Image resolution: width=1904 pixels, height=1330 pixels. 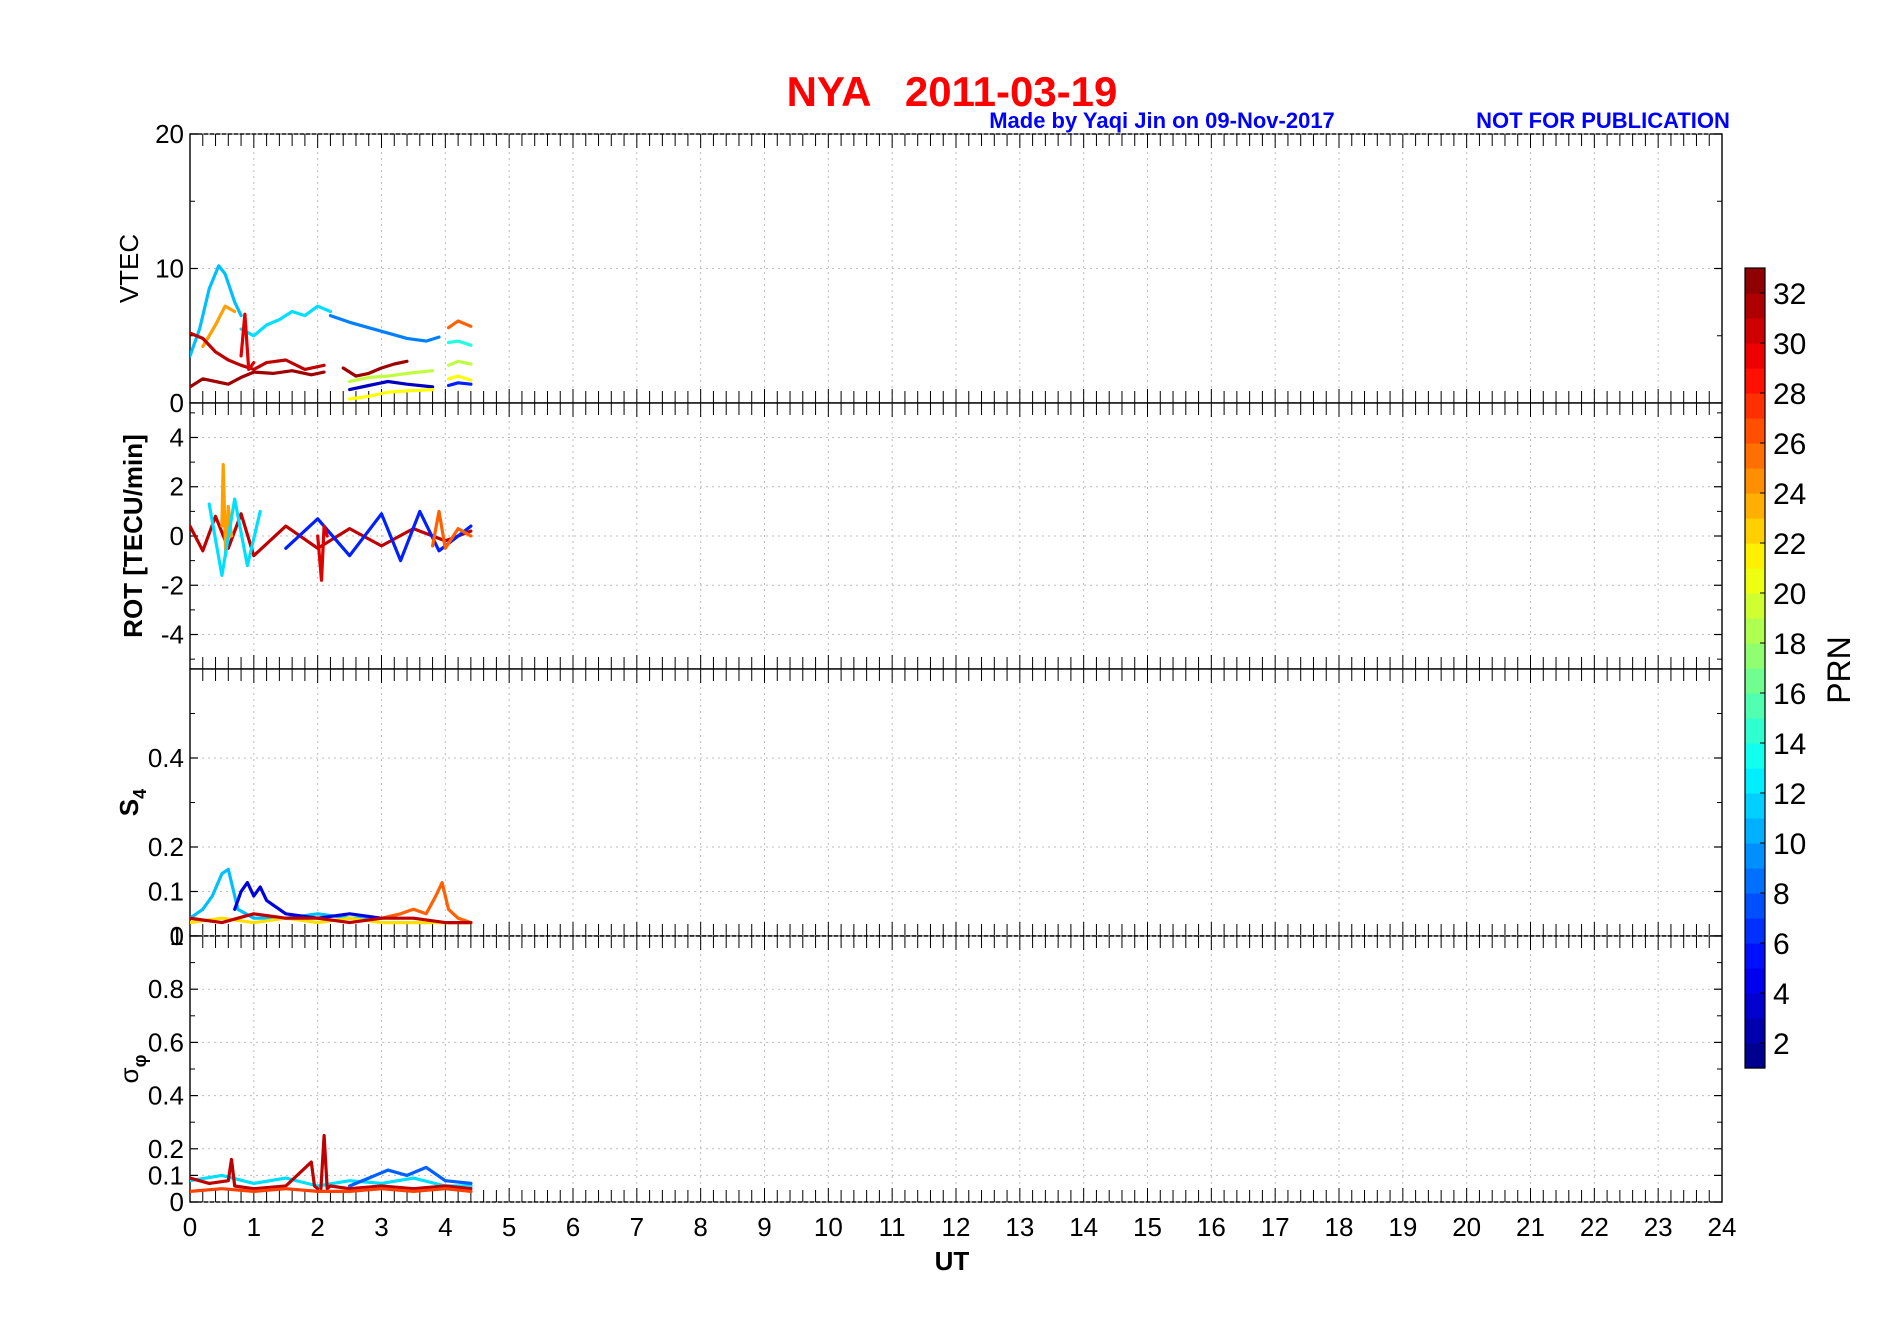 I want to click on x-tick-label: 6, so click(x=573, y=1227).